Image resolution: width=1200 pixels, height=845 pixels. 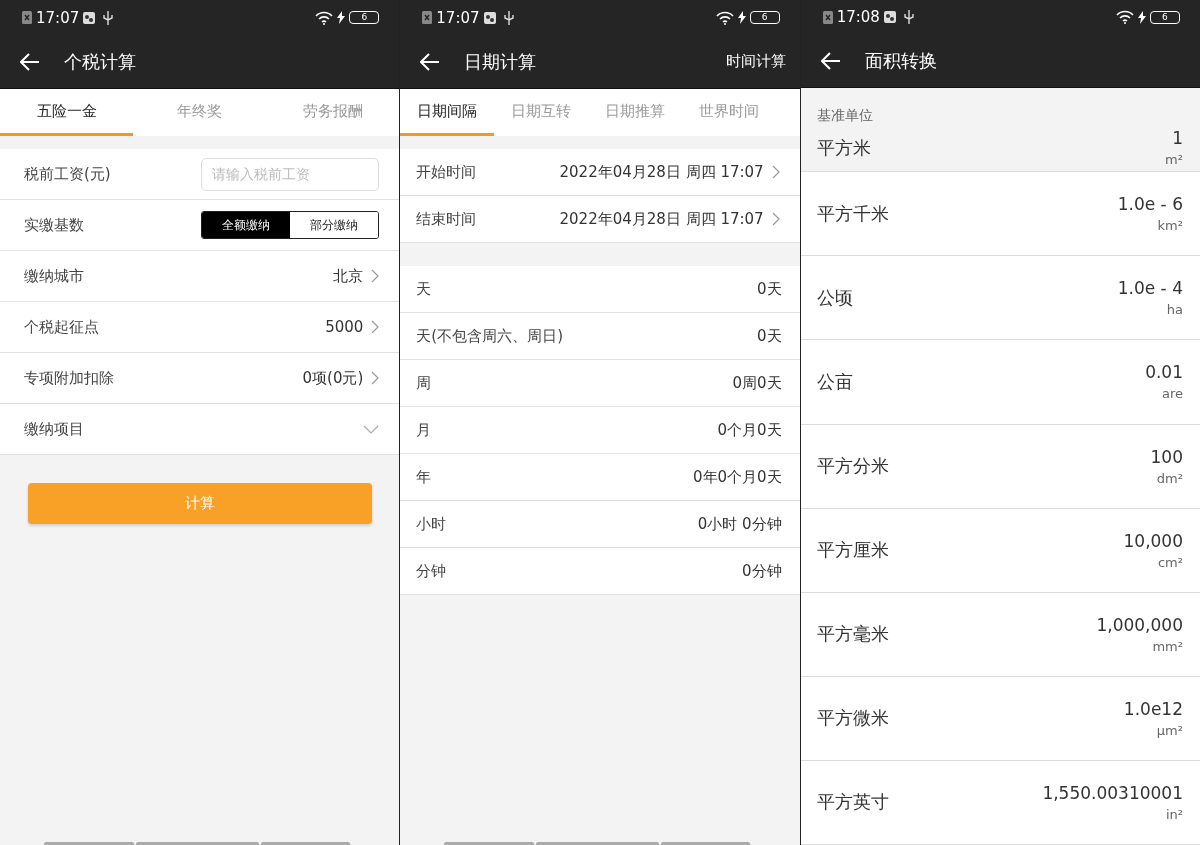 What do you see at coordinates (1000, 466) in the screenshot?
I see `unit-row: 平方分米 100 dm²` at bounding box center [1000, 466].